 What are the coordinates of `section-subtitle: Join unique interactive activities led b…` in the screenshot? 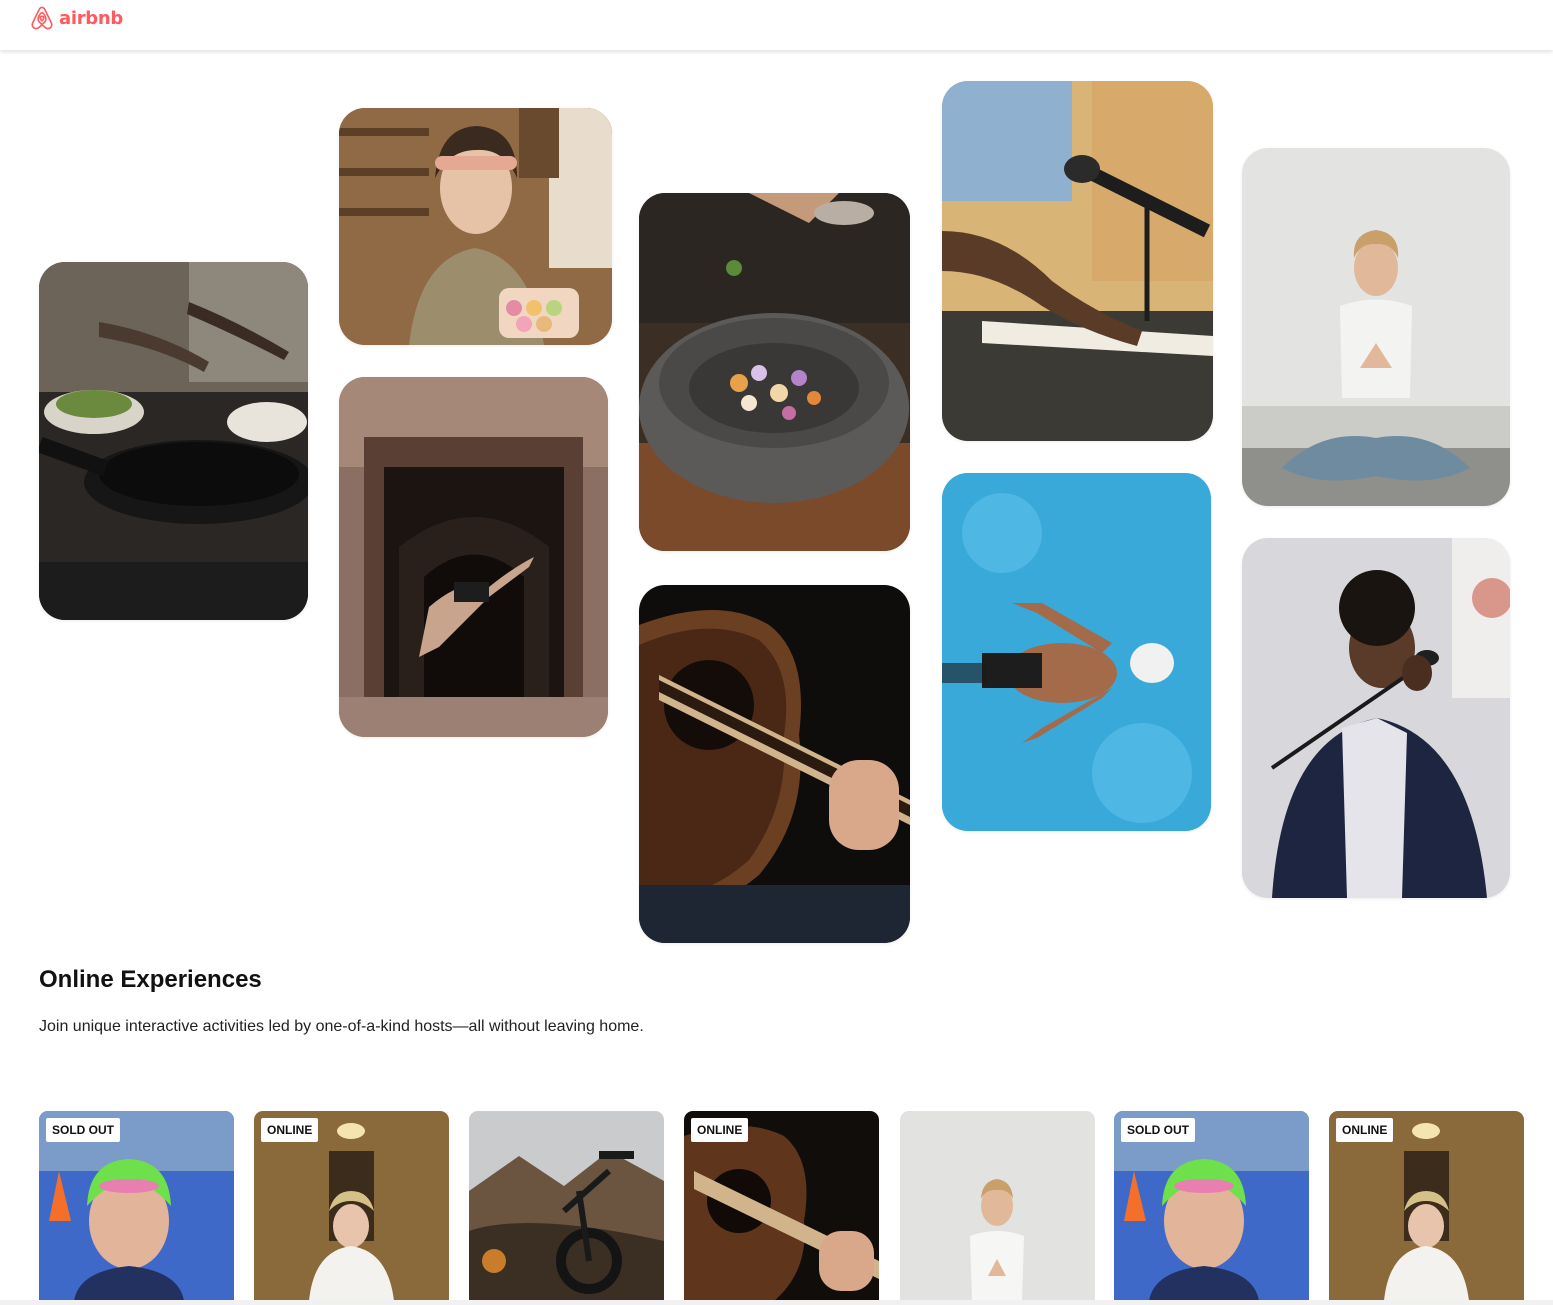 It's located at (341, 1026).